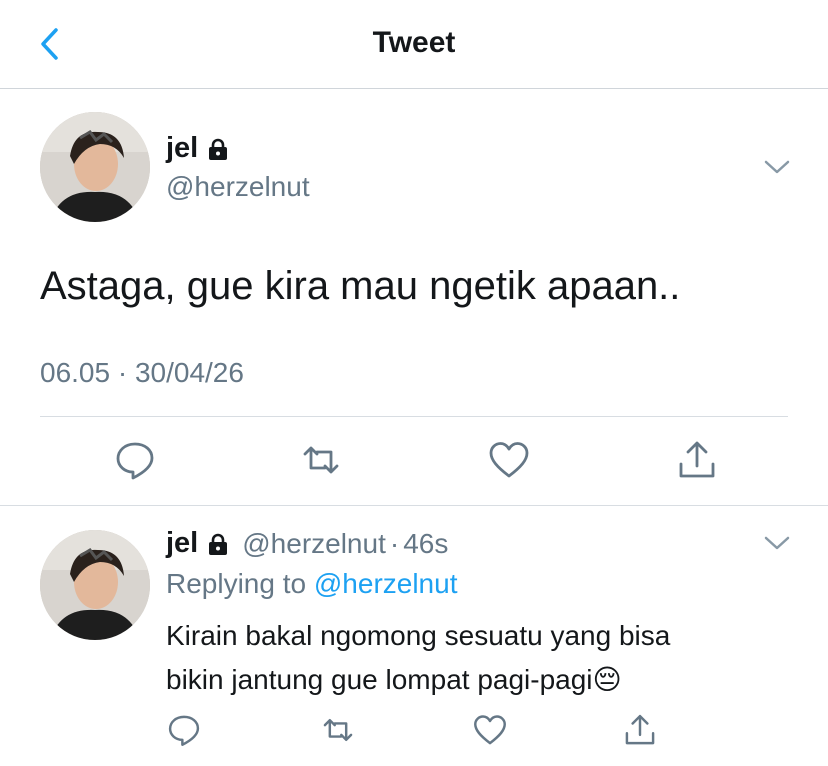 The image size is (828, 766). I want to click on tweet-text: Astaga, gue kira mau ngetik apaan.., so click(360, 286).